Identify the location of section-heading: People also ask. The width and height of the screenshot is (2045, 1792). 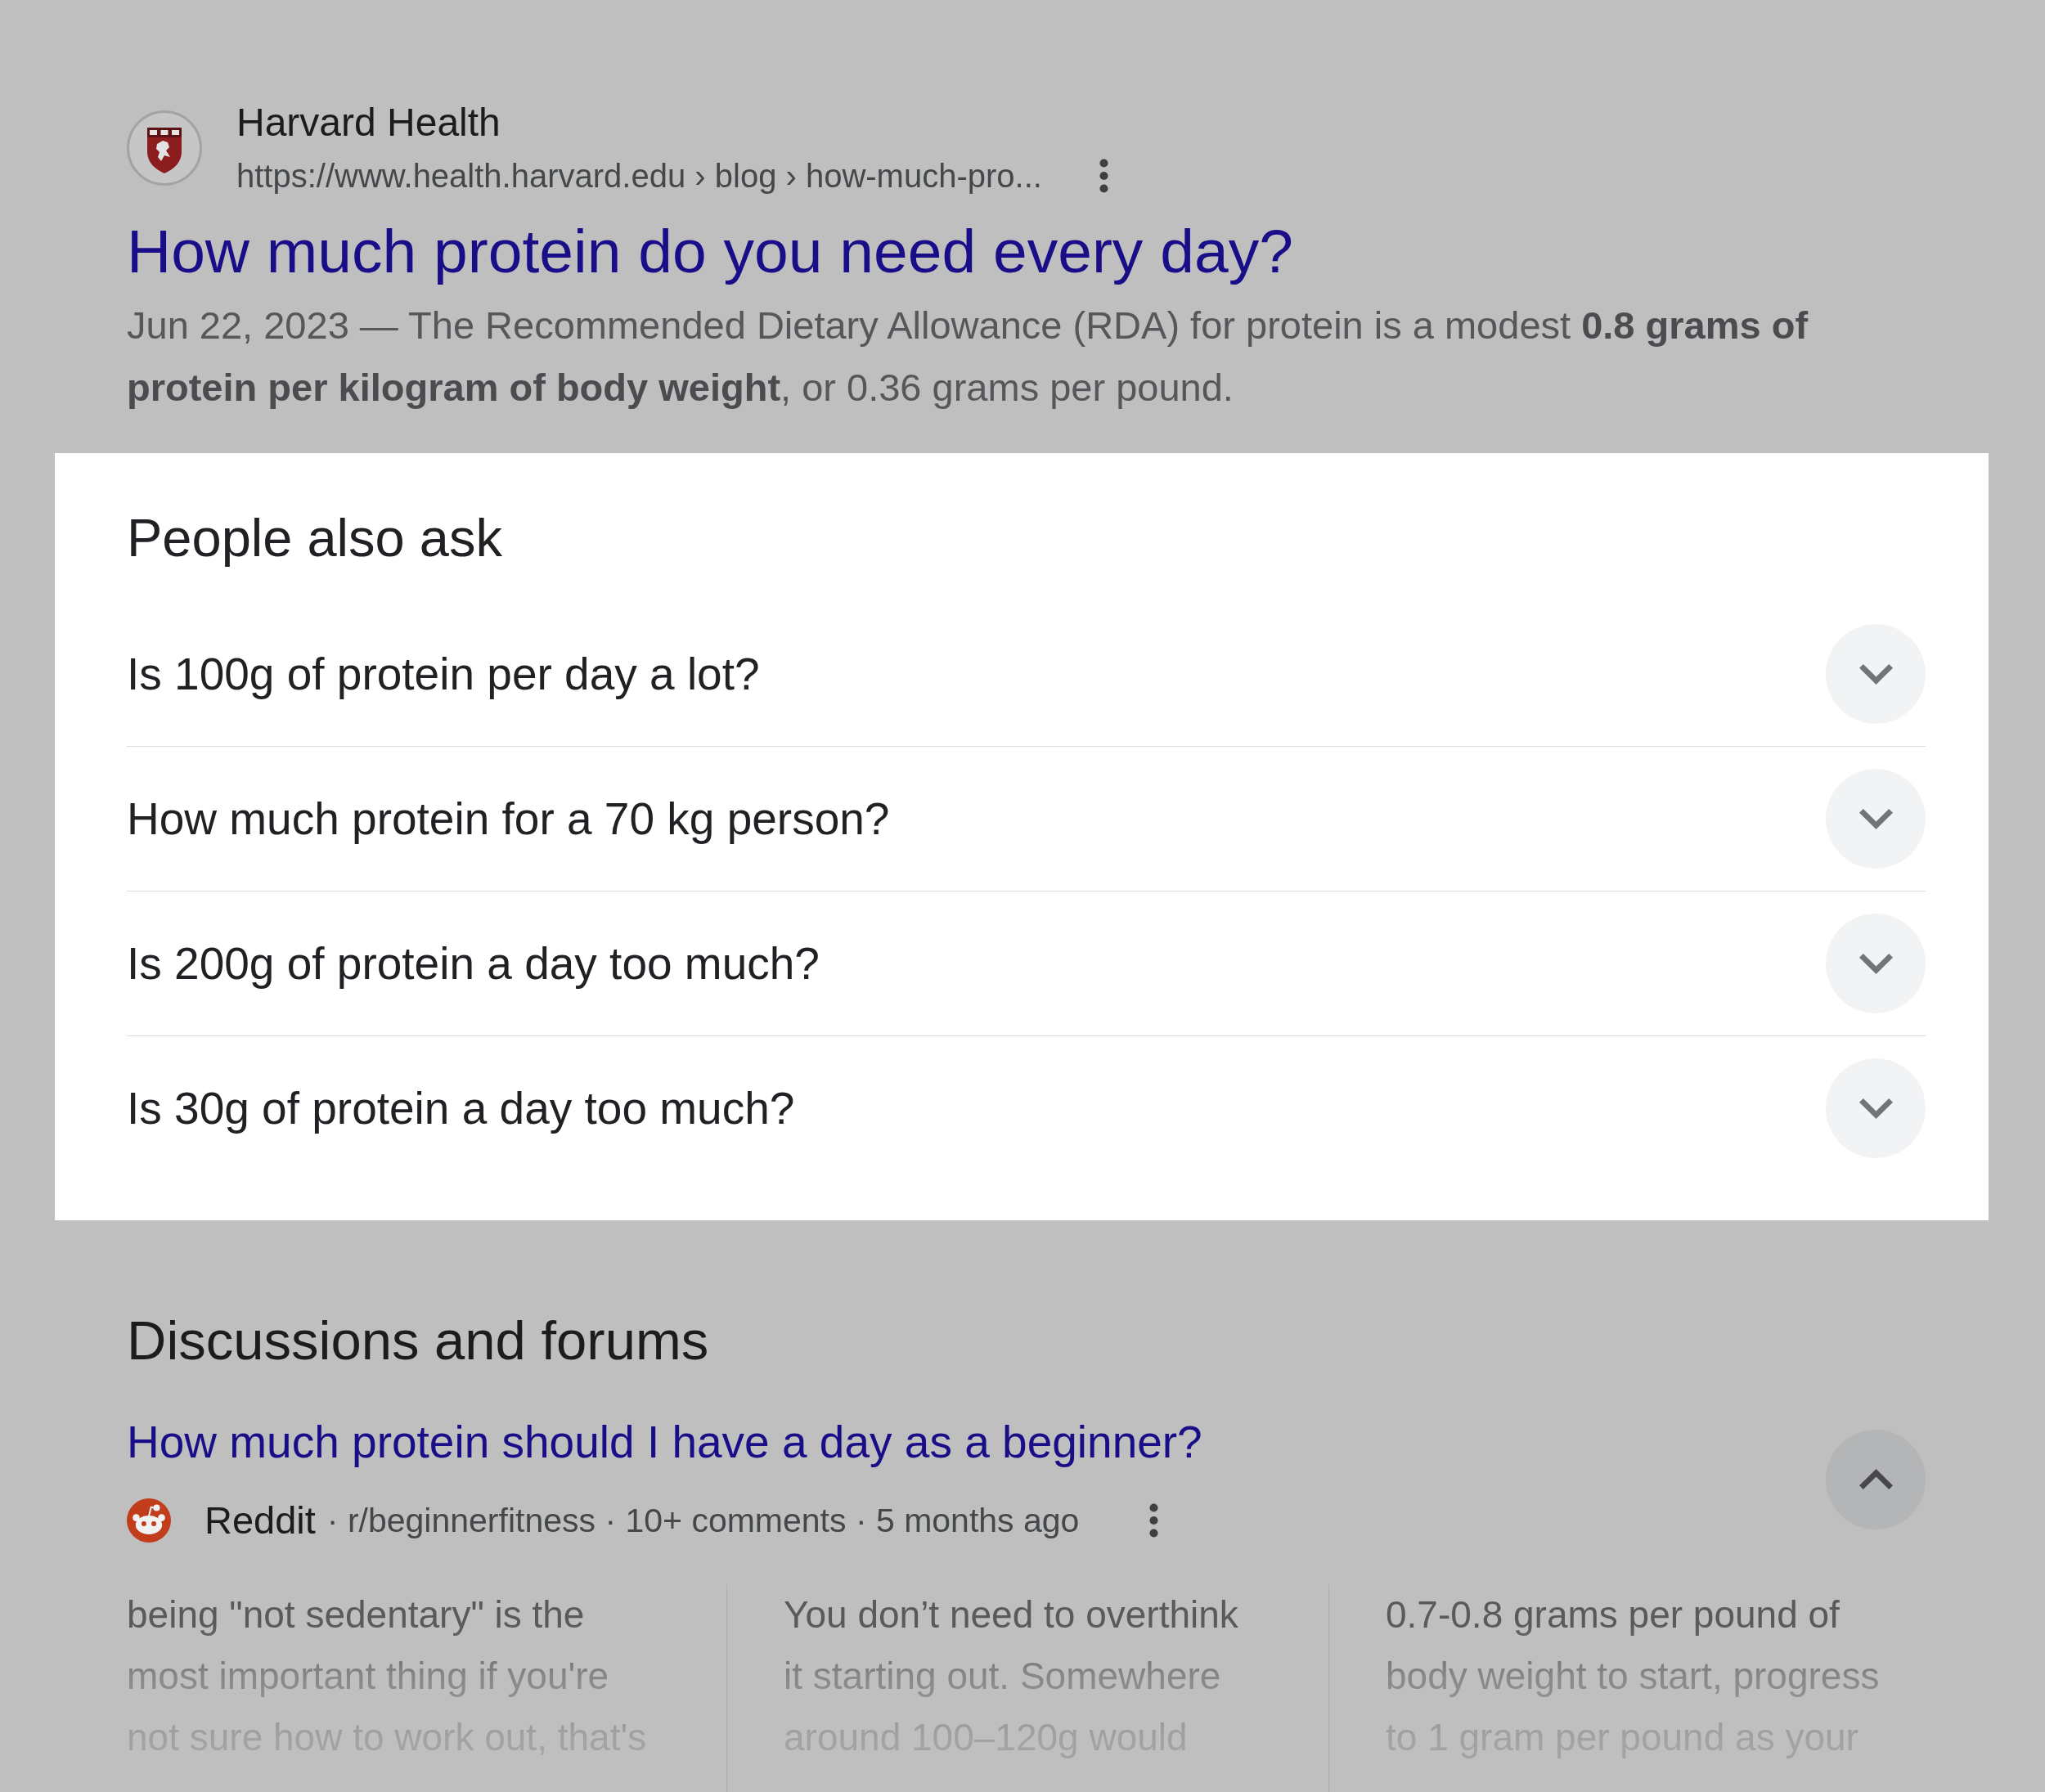
(314, 538).